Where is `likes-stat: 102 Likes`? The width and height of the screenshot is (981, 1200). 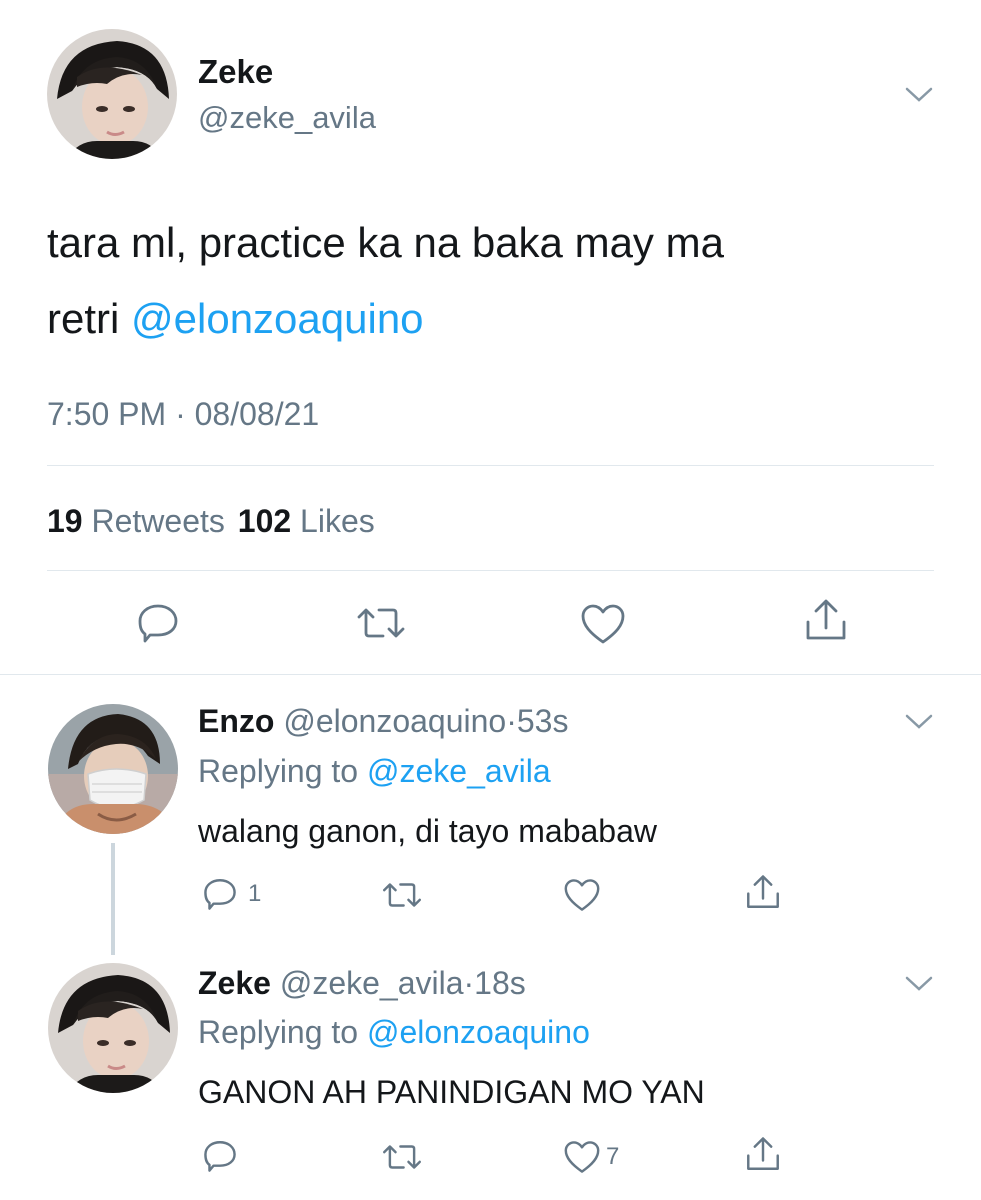 likes-stat: 102 Likes is located at coordinates (306, 521).